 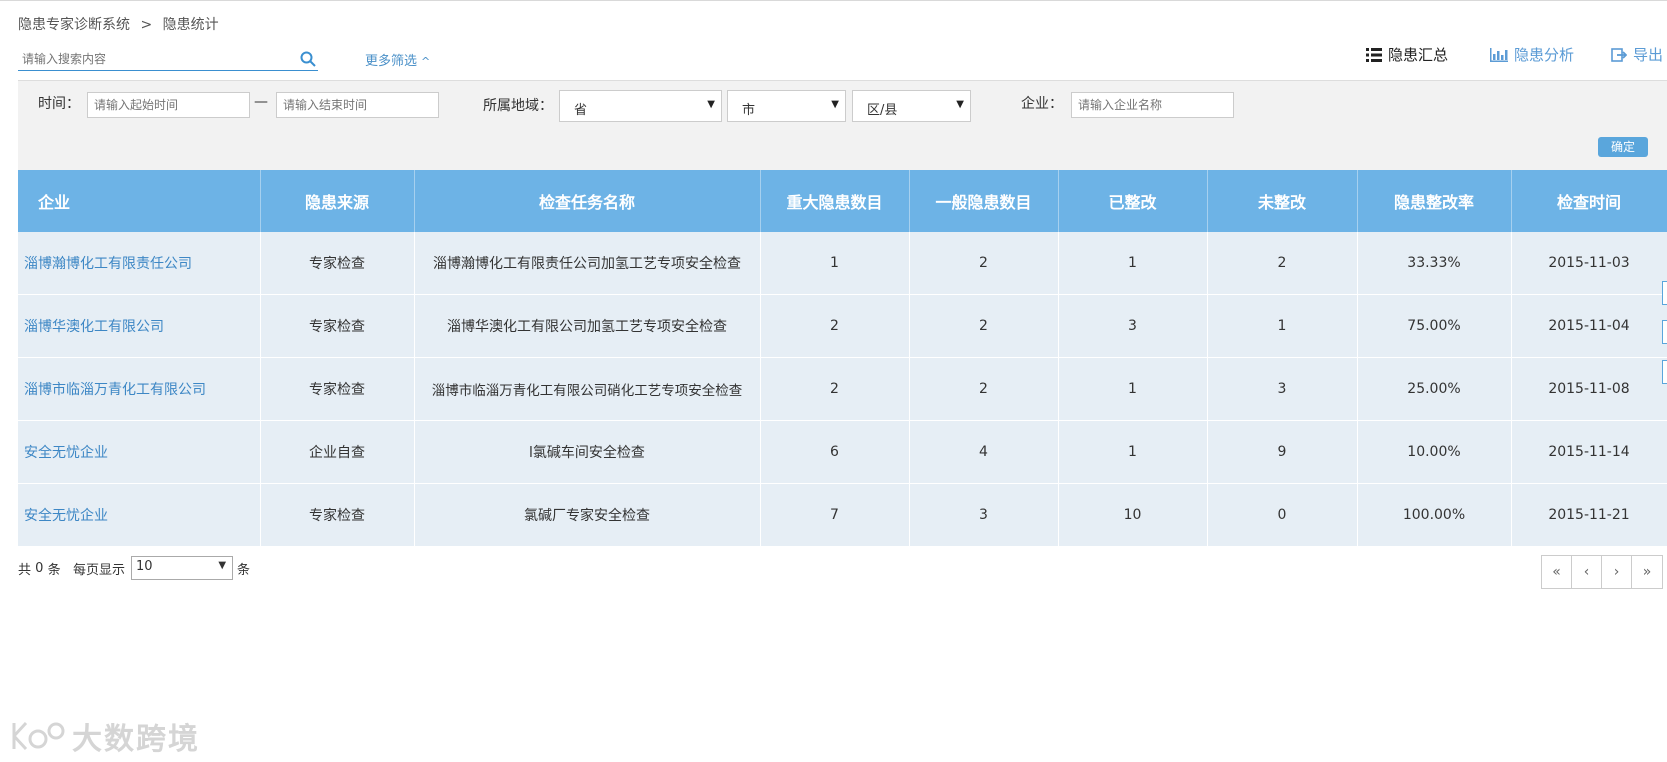 What do you see at coordinates (139, 326) in the screenshot?
I see `company-link: 淄博华澳化工有限公司` at bounding box center [139, 326].